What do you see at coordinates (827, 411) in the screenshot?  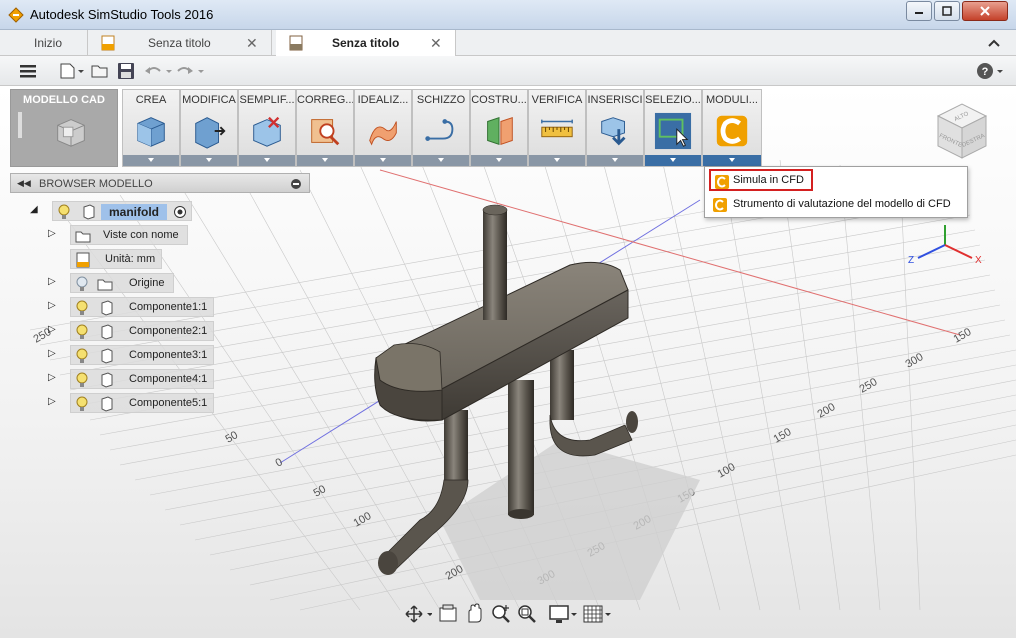 I see `grid-label: 200` at bounding box center [827, 411].